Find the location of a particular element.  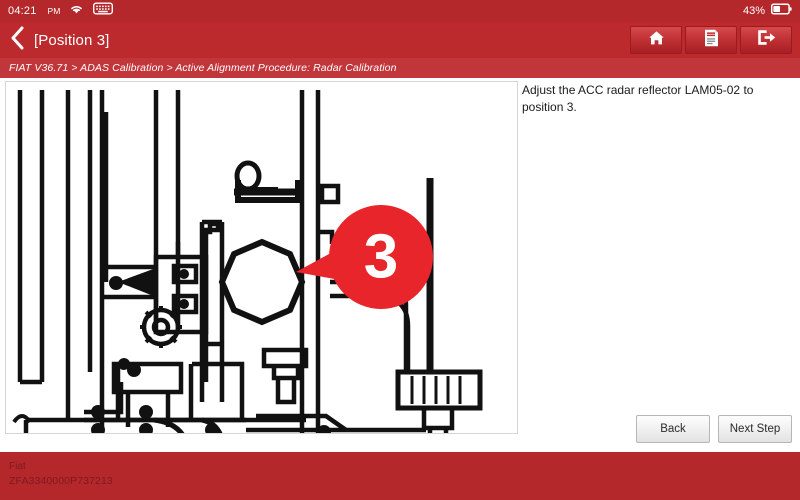

chevron-left-icon is located at coordinates (17, 40).